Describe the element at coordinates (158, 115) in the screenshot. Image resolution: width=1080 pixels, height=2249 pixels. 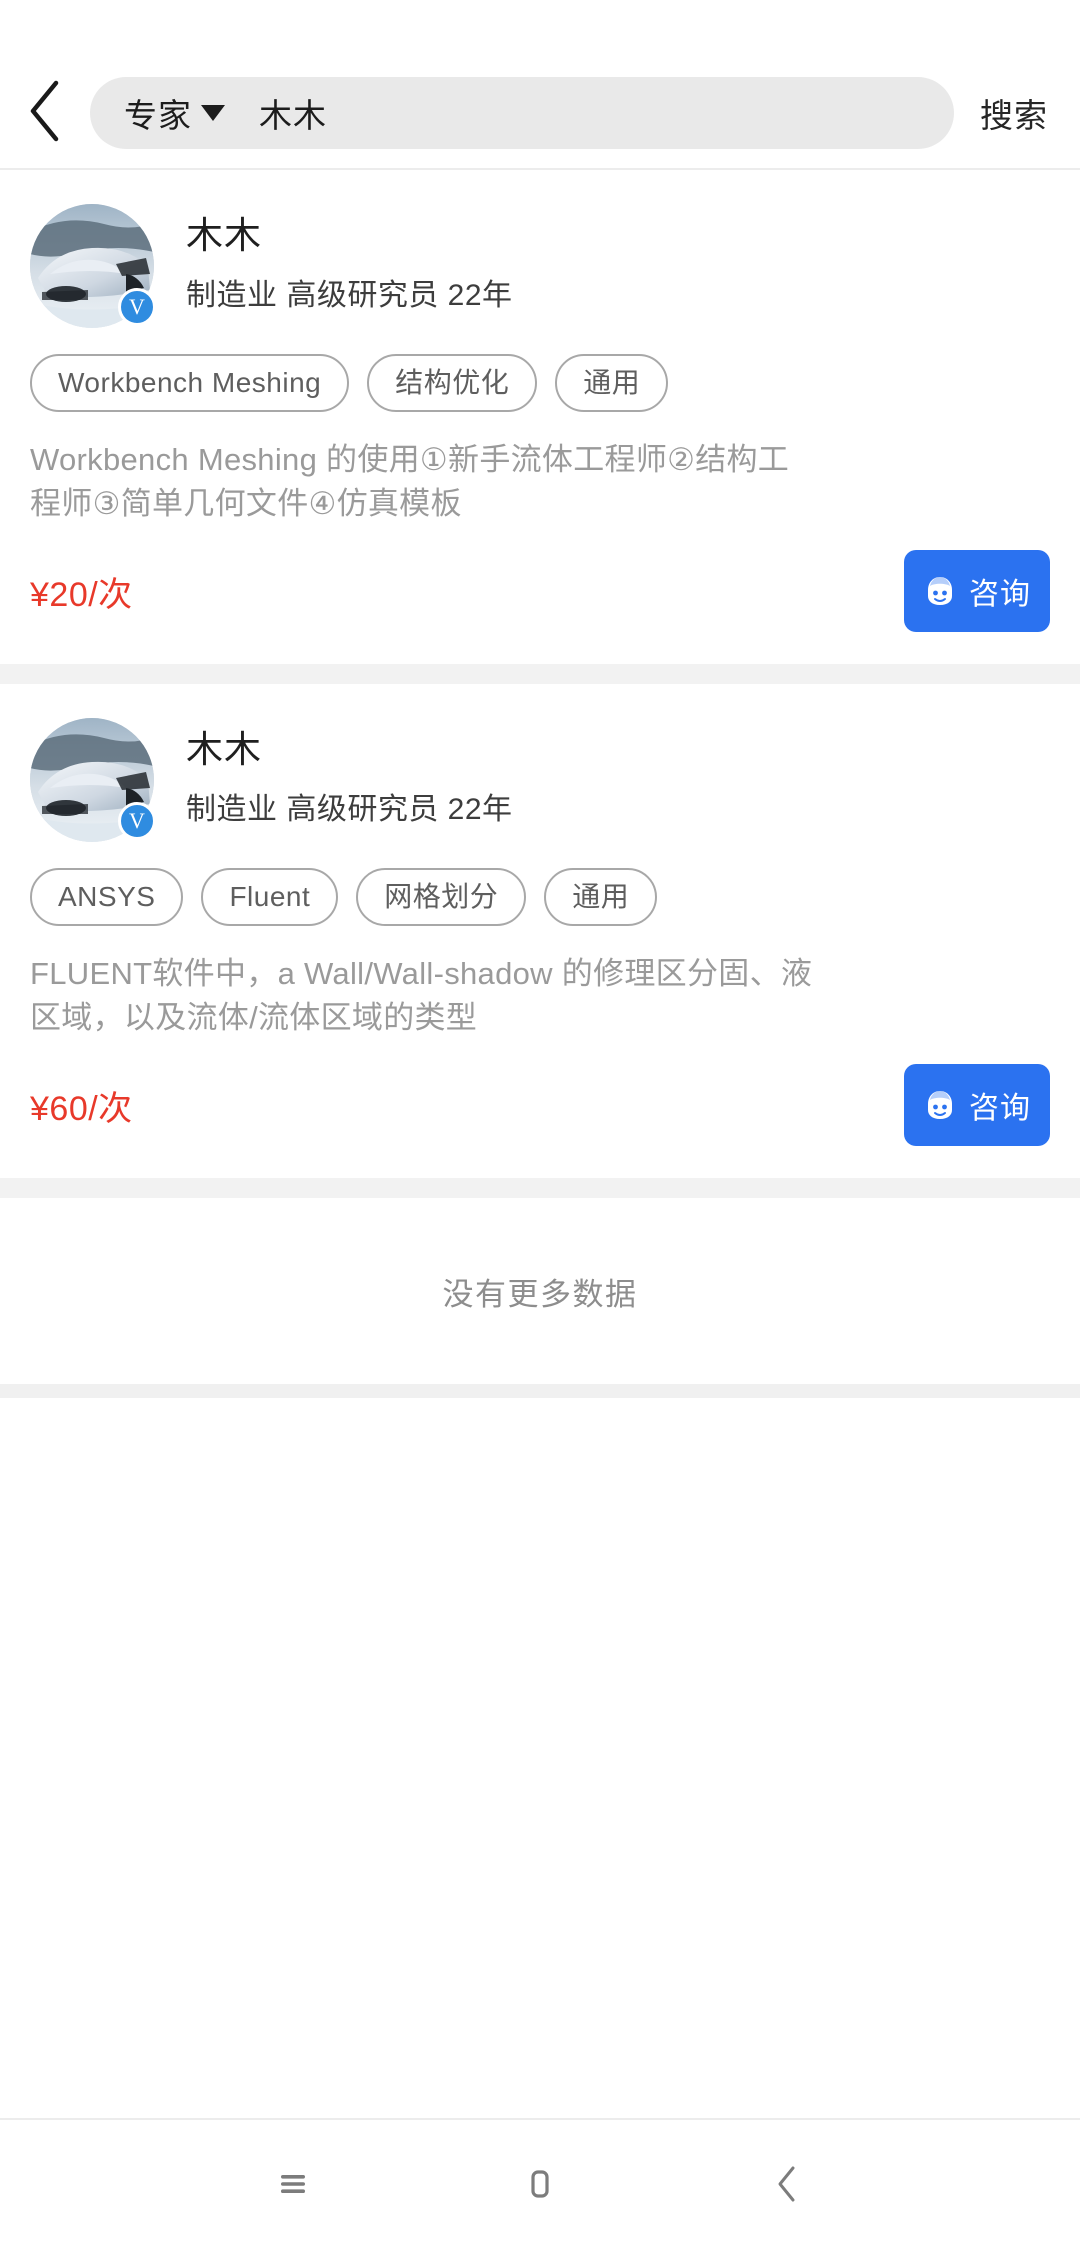
I see `search-category-label: 专家` at that location.